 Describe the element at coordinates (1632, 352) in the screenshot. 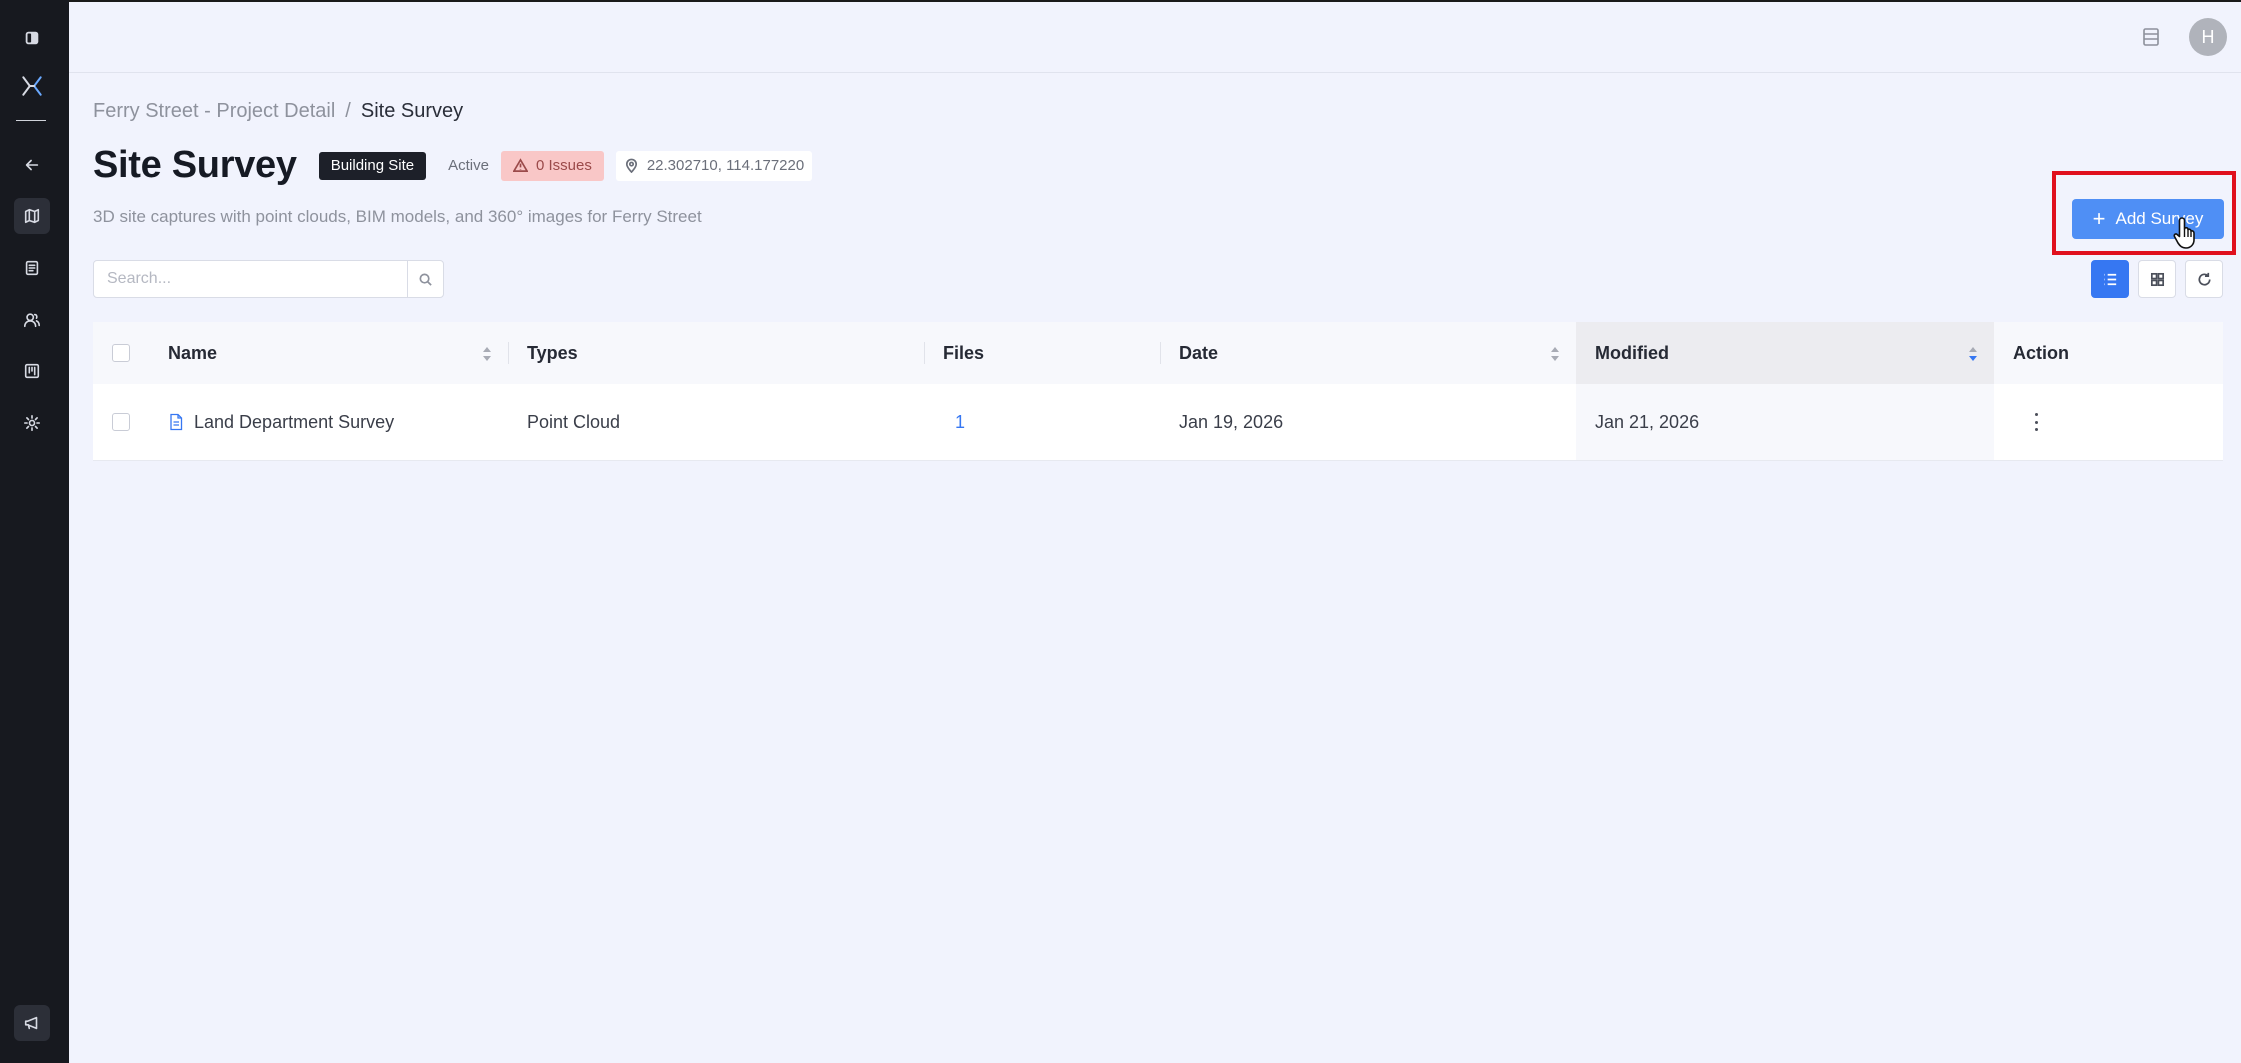

I see `column-modified-label: Modified` at that location.